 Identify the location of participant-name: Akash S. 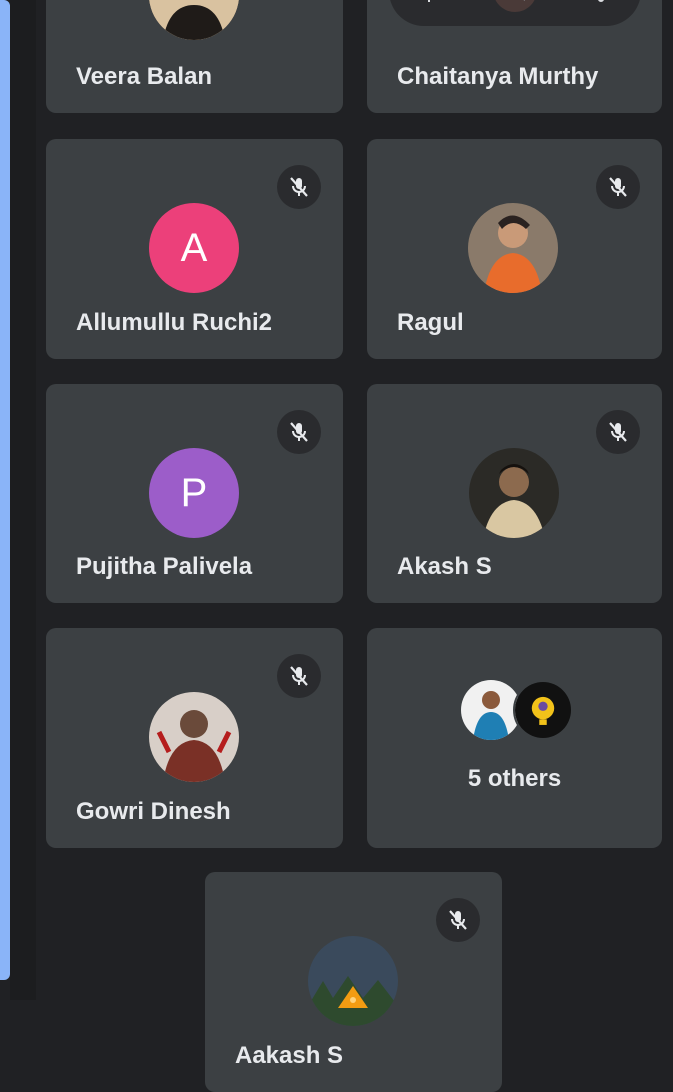
(444, 566).